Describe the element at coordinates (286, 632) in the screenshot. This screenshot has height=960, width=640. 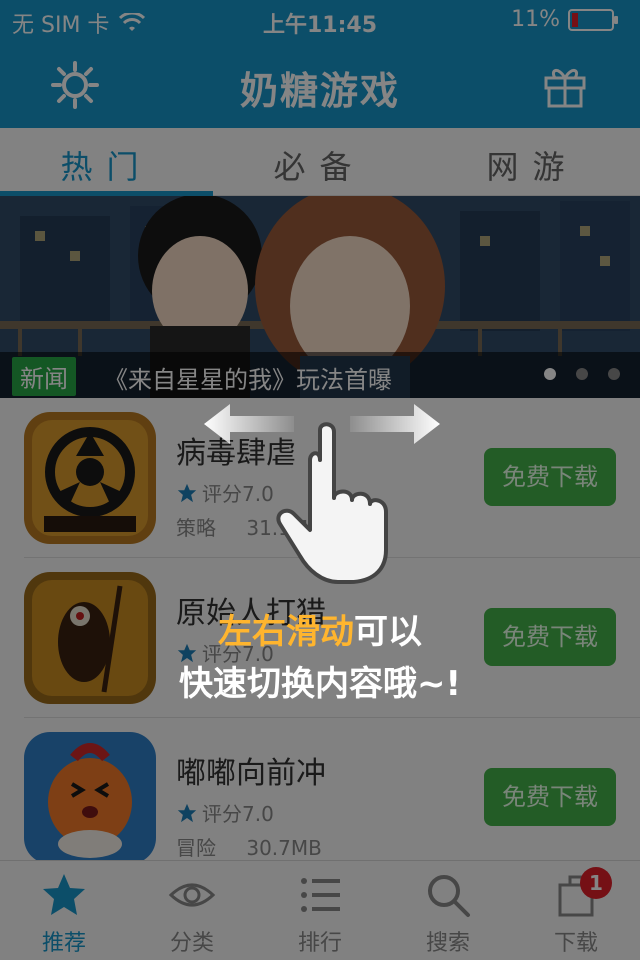
I see `guide-highlight: 左右滑动` at that location.